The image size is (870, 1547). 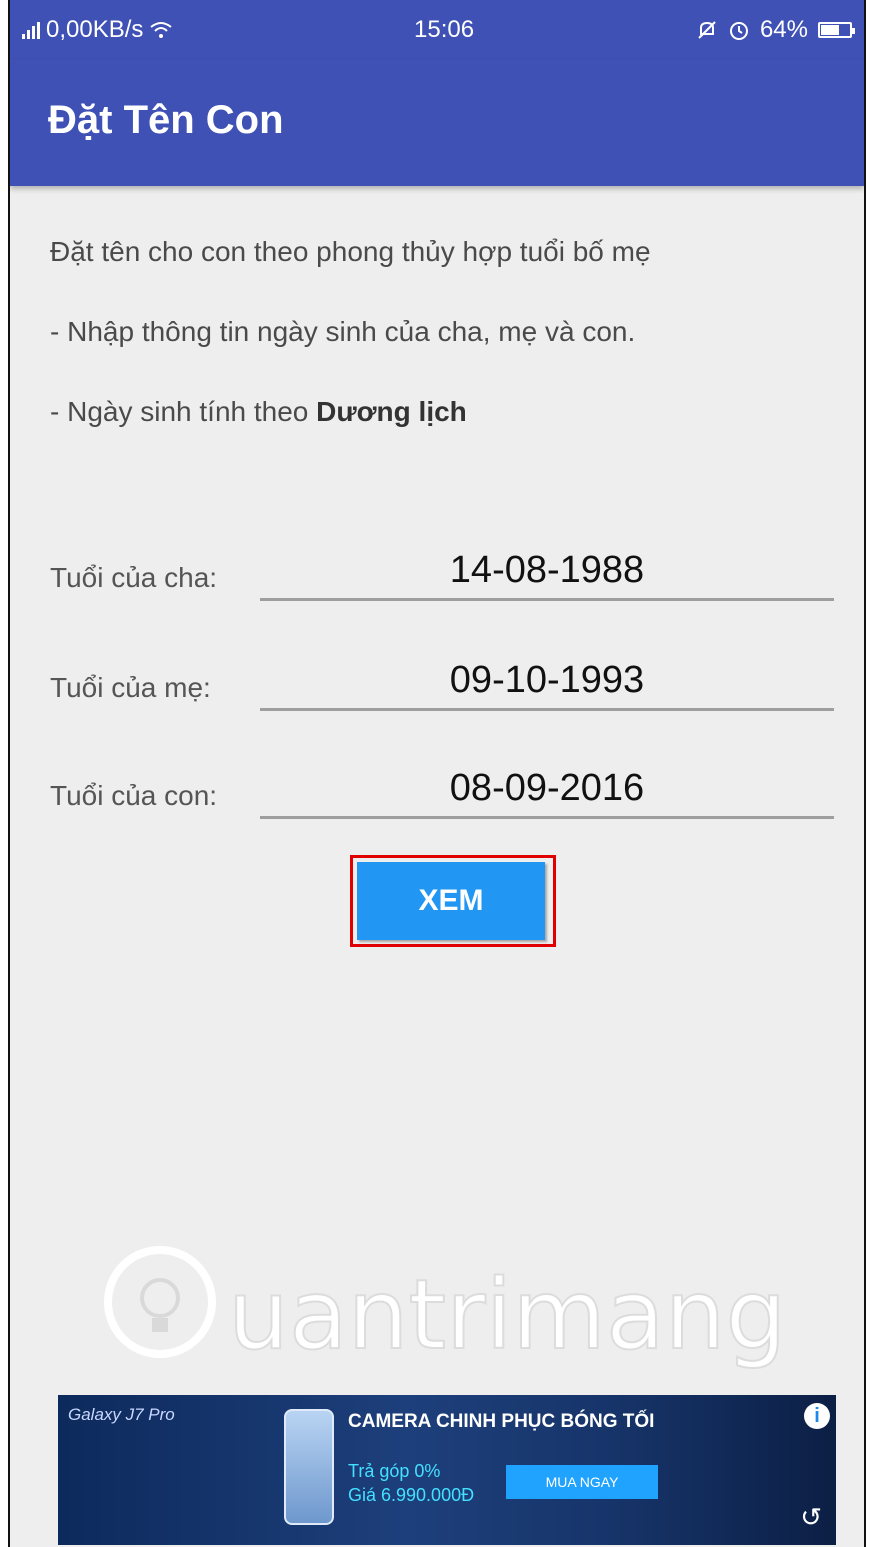 What do you see at coordinates (437, 123) in the screenshot?
I see `app-bar: Đặt Tên Con` at bounding box center [437, 123].